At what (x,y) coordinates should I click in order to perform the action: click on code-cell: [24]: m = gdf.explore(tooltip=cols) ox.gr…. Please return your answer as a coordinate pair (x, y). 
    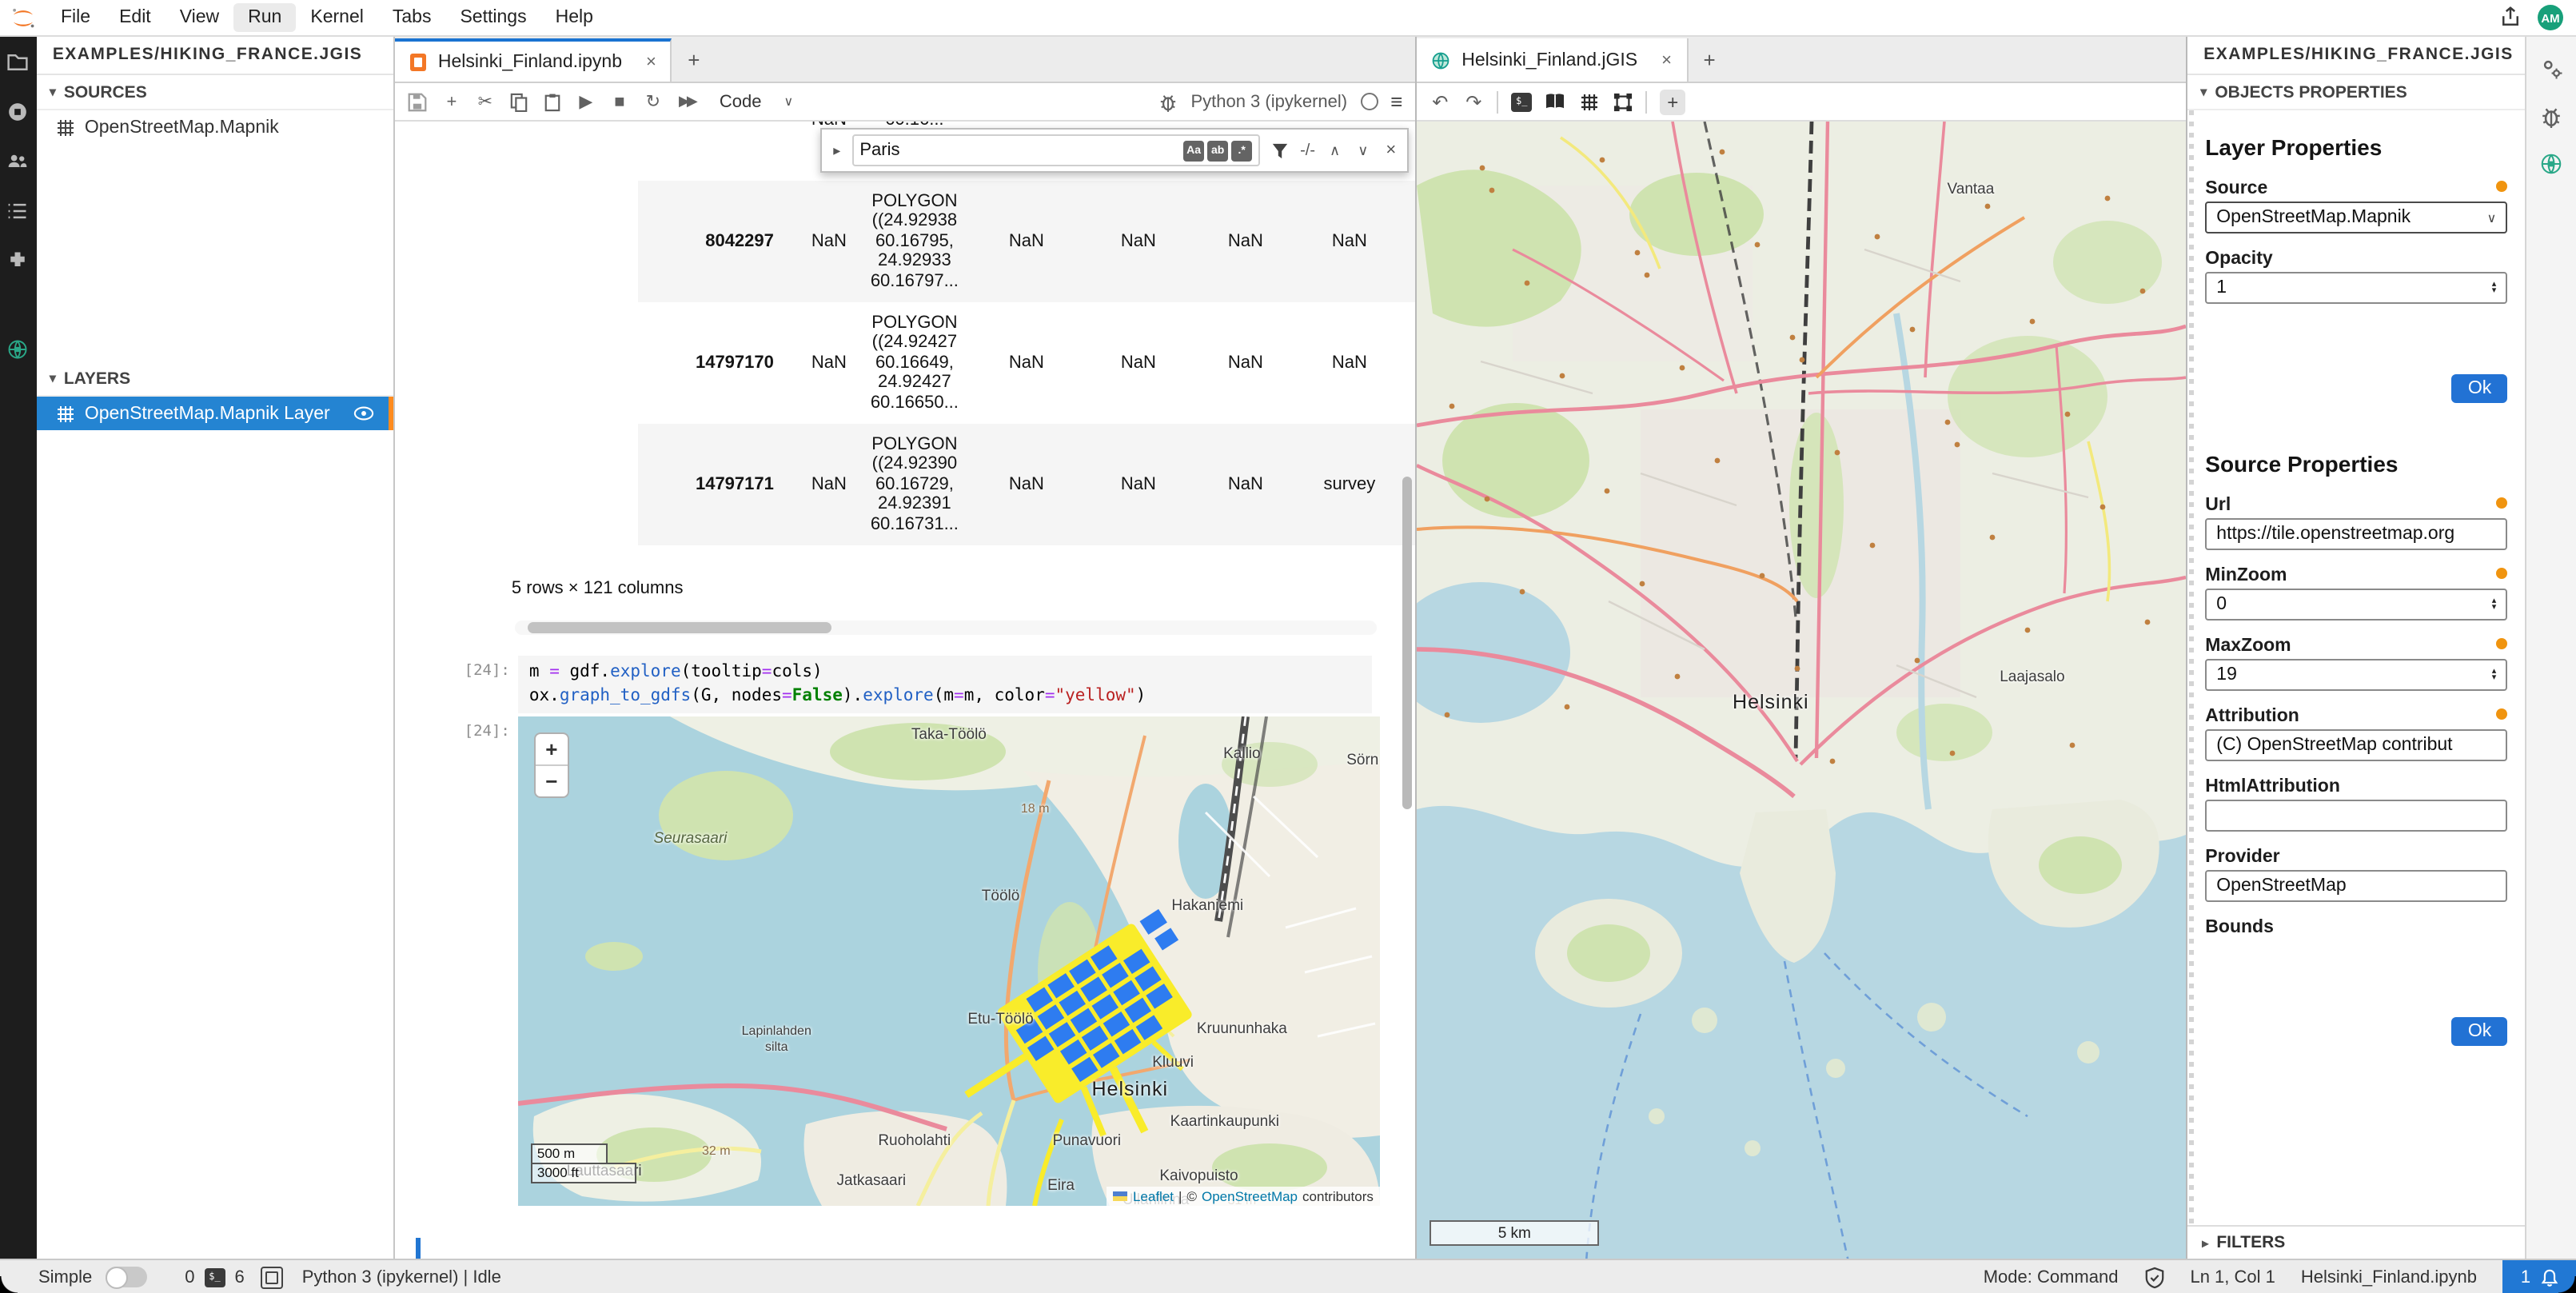
    Looking at the image, I should click on (908, 684).